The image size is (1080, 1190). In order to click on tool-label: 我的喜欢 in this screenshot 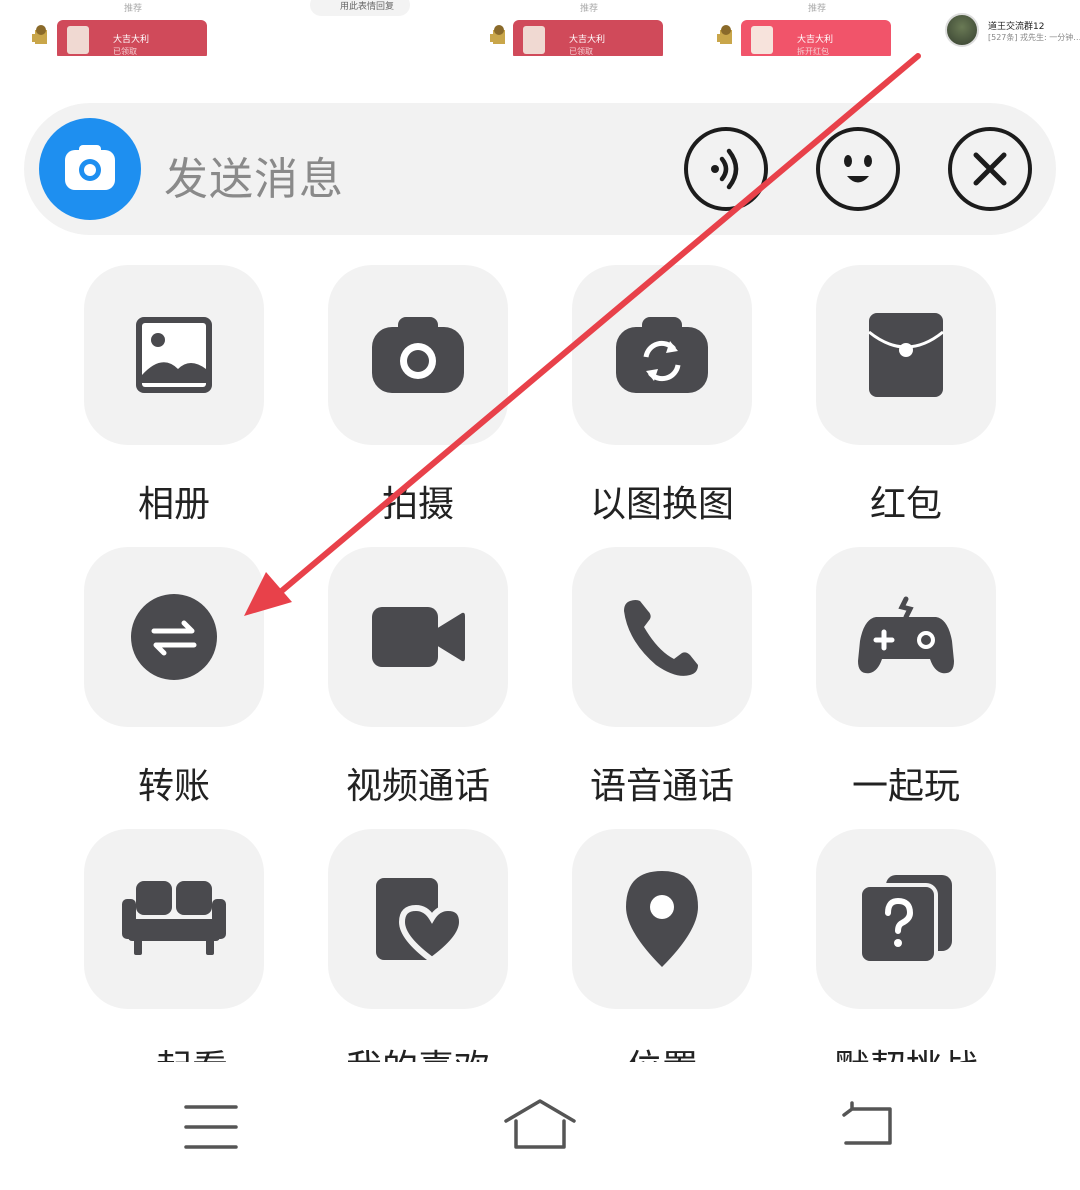, I will do `click(418, 1050)`.